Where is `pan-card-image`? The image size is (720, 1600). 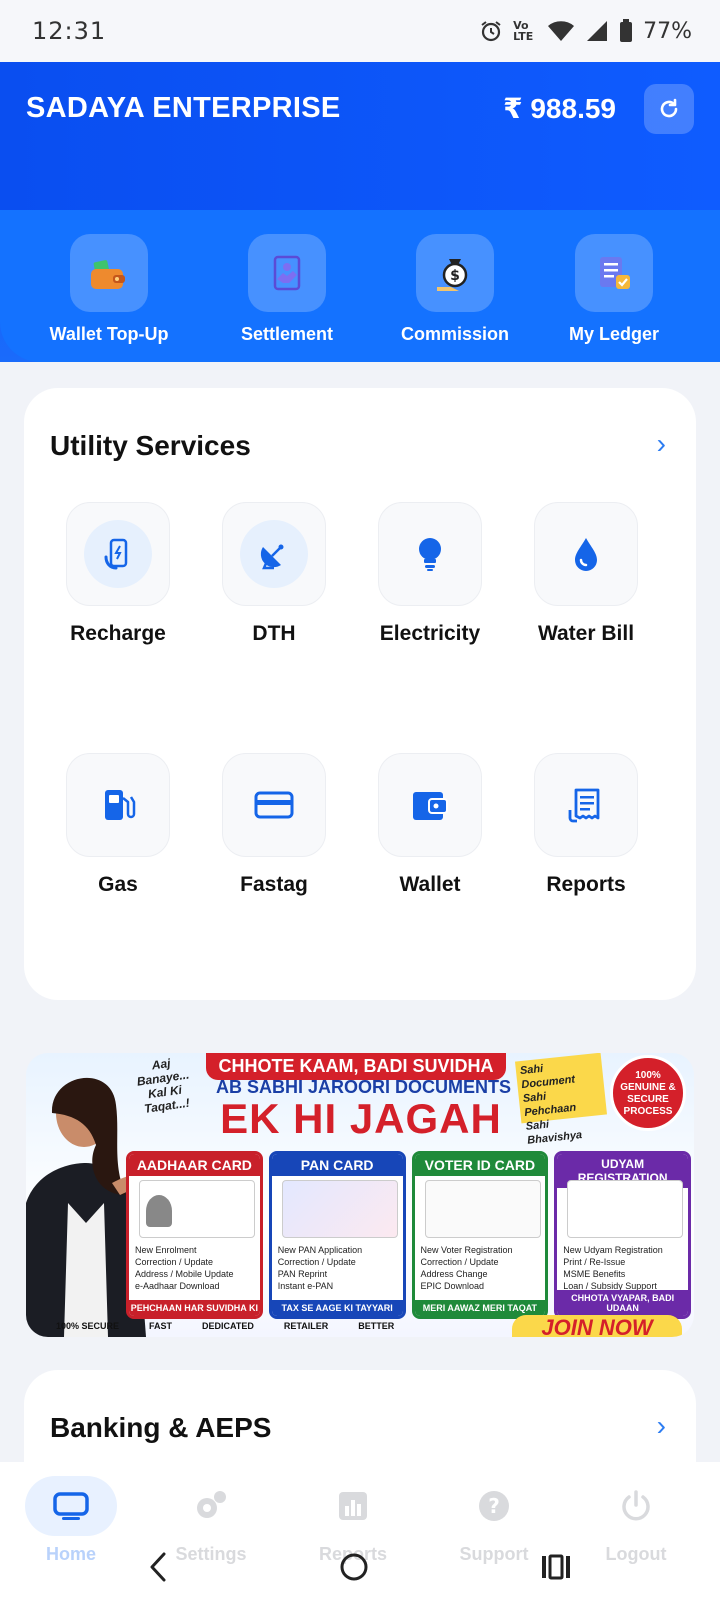
pan-card-image is located at coordinates (339, 1209).